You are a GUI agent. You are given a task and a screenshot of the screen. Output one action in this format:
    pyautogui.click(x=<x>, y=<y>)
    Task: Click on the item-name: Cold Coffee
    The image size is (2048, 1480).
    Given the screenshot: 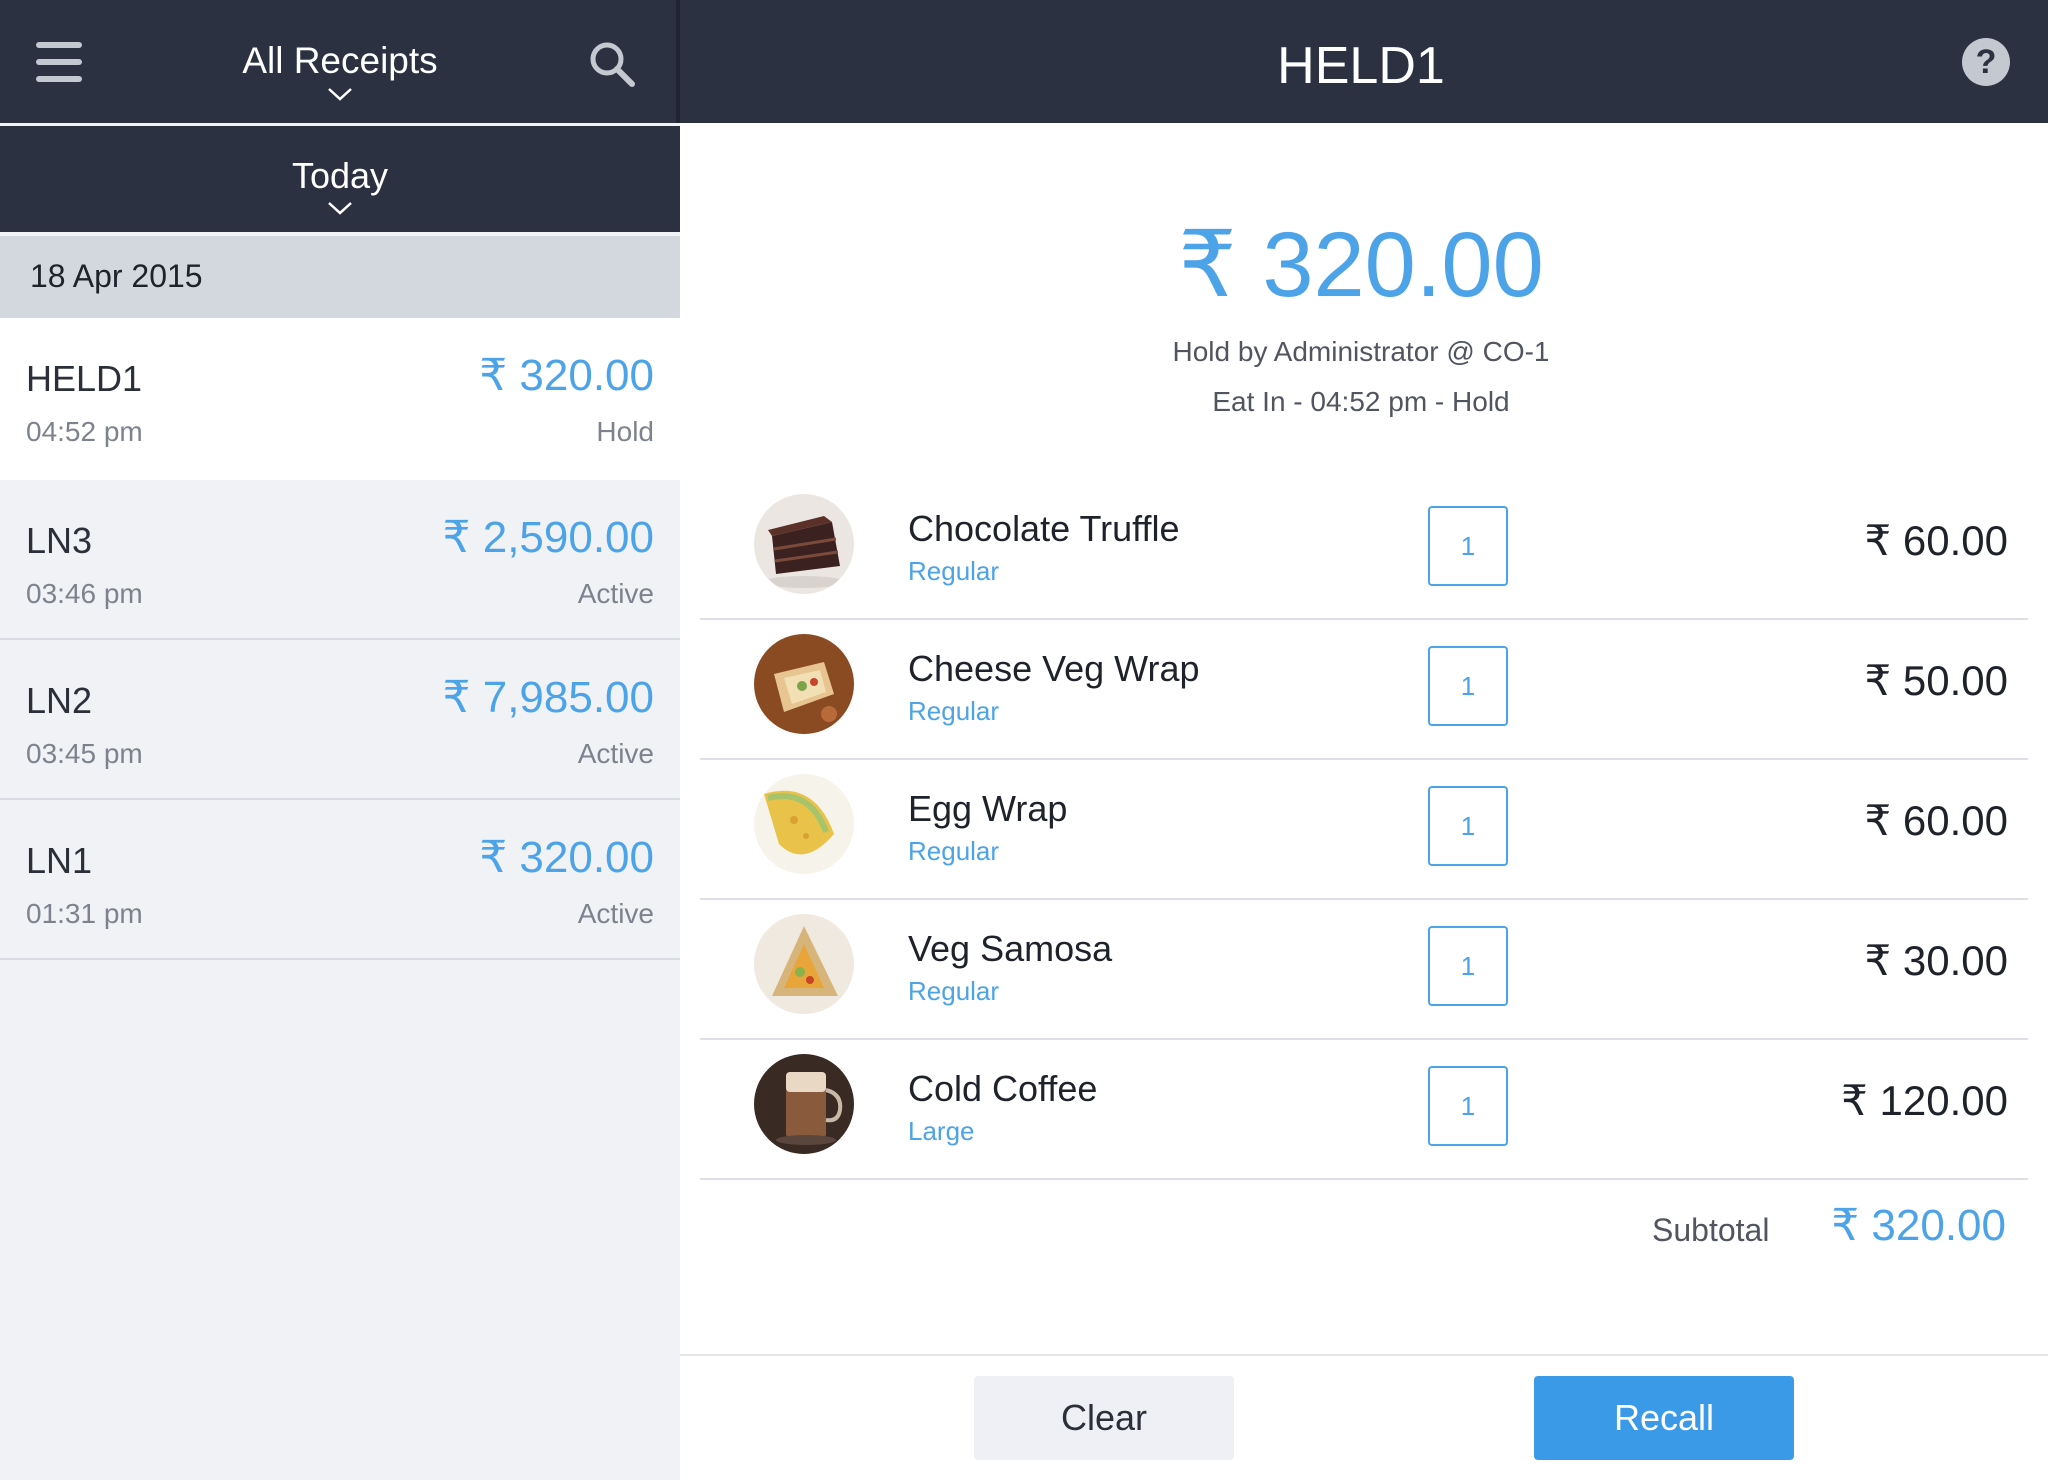 What is the action you would take?
    pyautogui.click(x=1003, y=1088)
    